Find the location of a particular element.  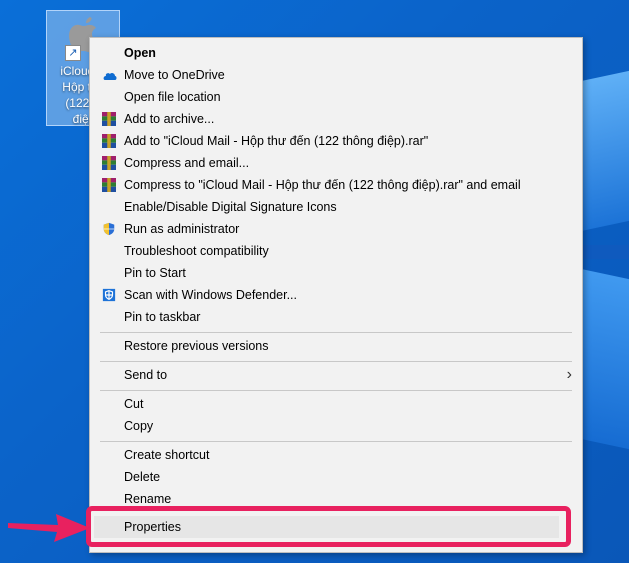

menu-item-label: Pin to Start is located at coordinates (155, 273).